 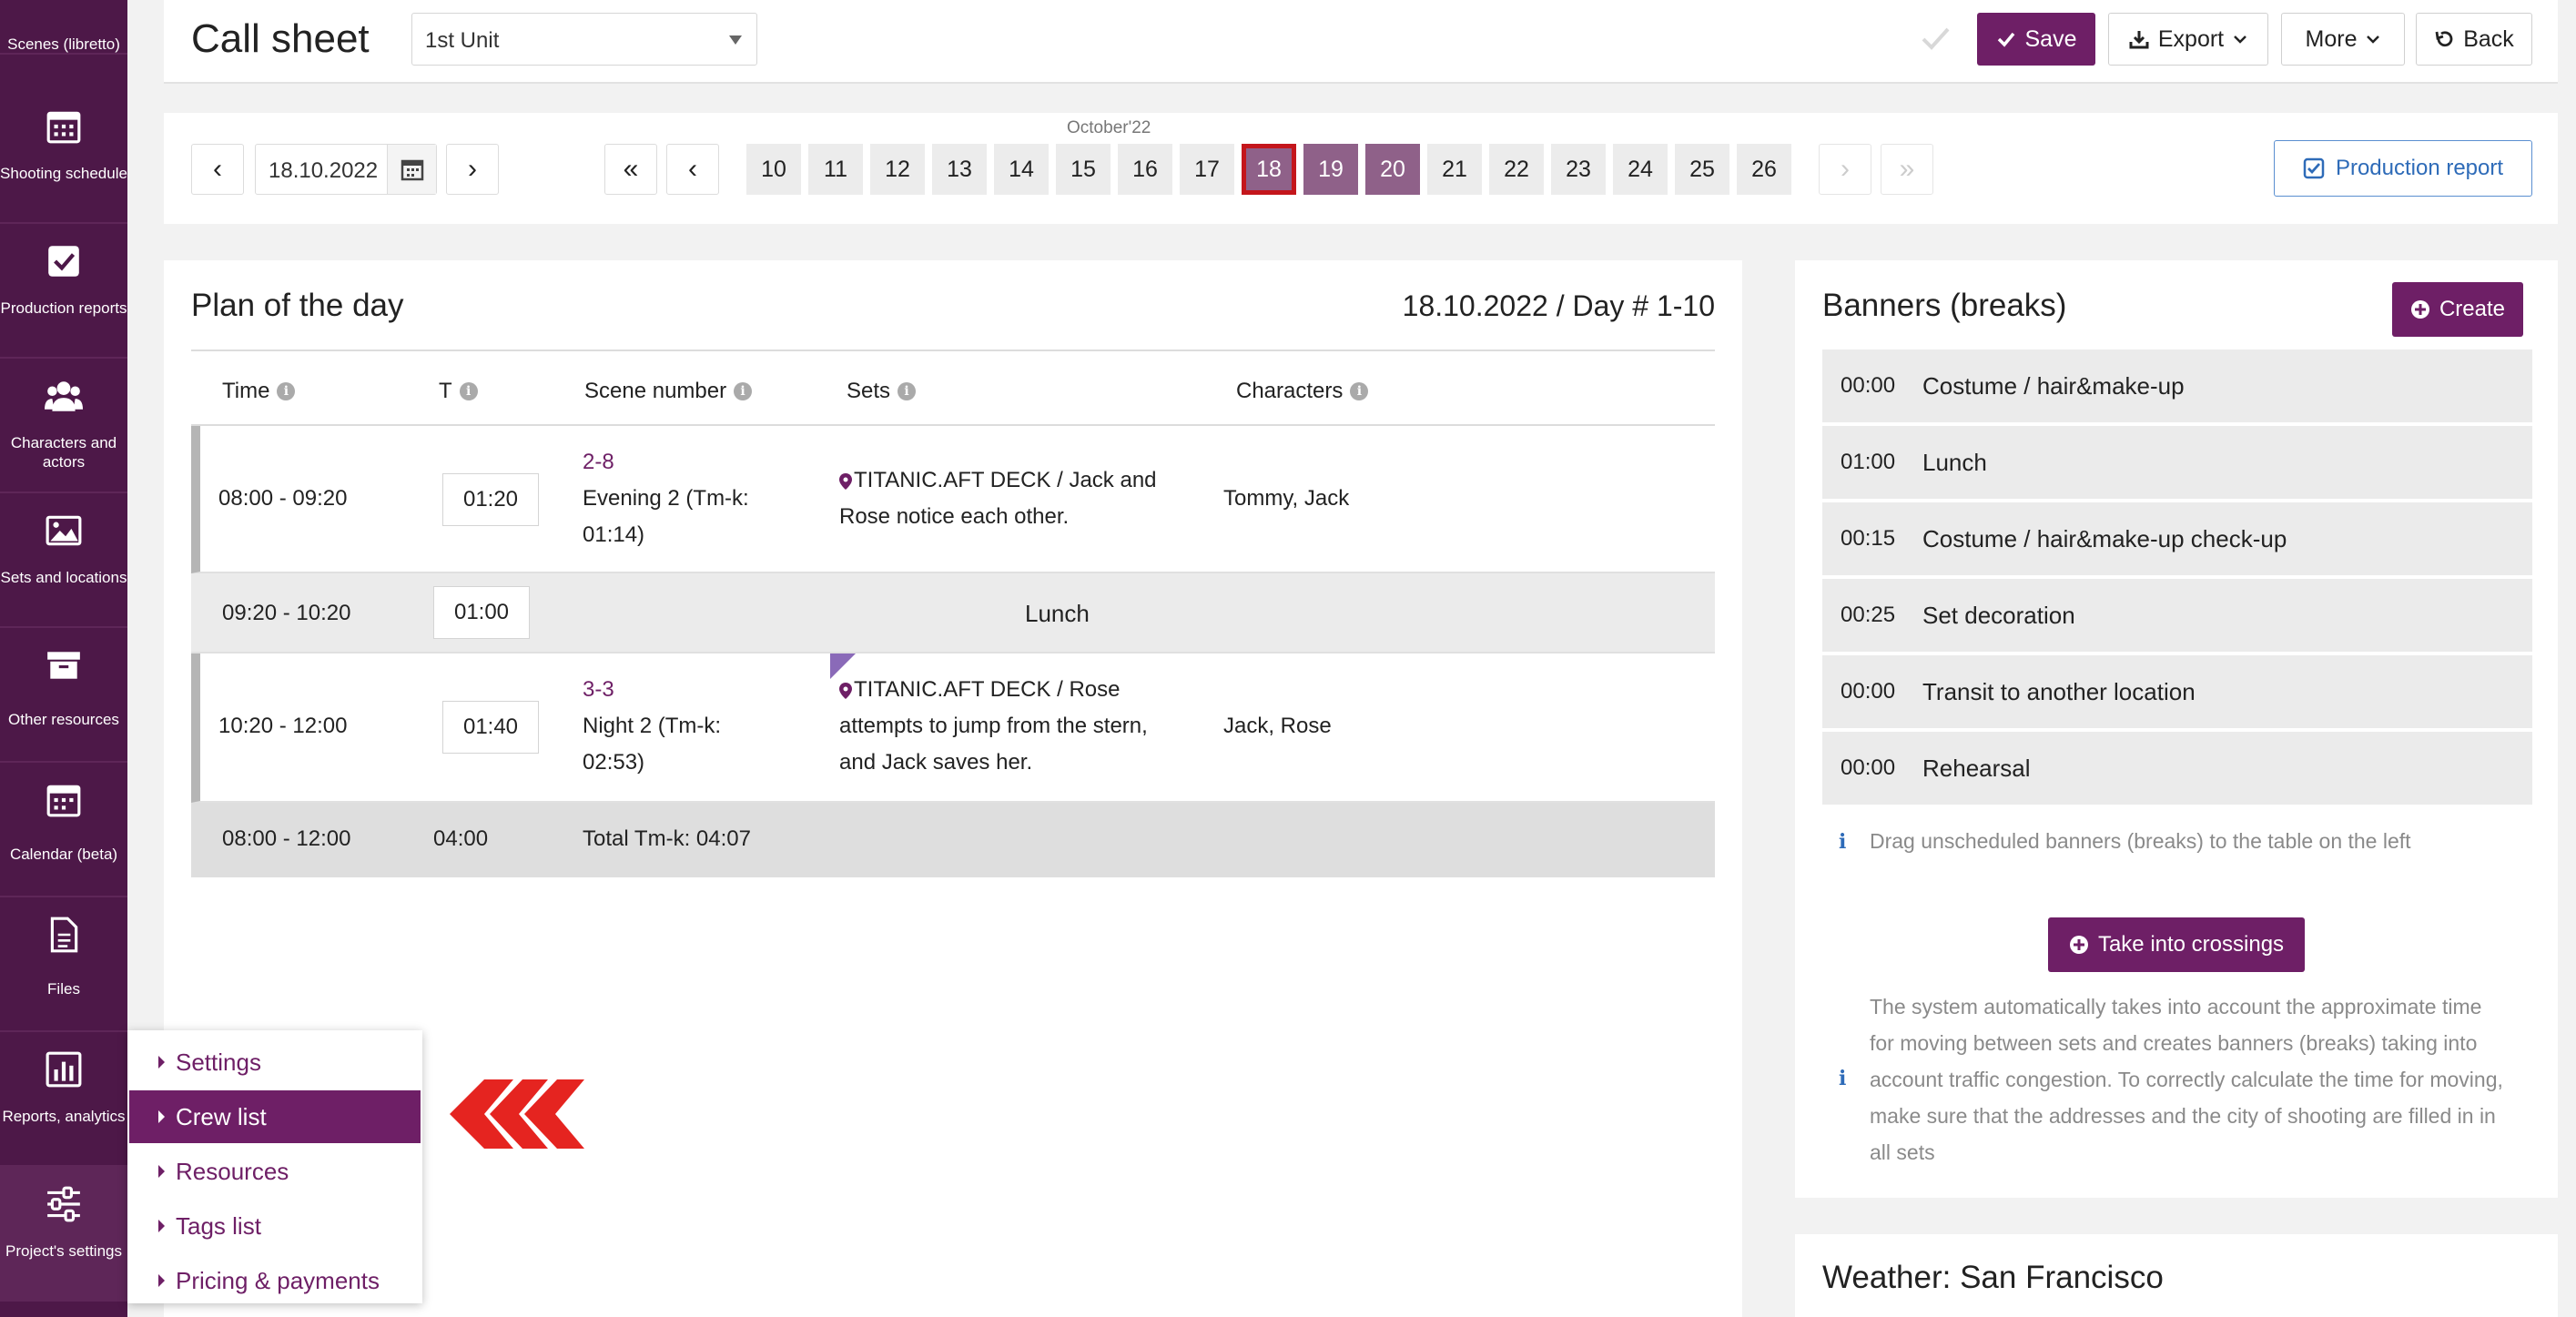 What do you see at coordinates (1868, 615) in the screenshot?
I see `banner-duration: 00:25` at bounding box center [1868, 615].